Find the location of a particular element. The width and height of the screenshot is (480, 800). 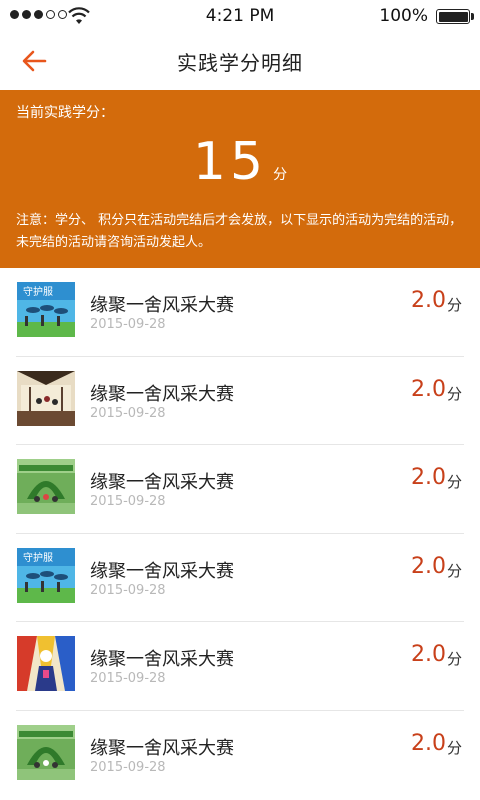

battery-percent: 100% is located at coordinates (403, 16).